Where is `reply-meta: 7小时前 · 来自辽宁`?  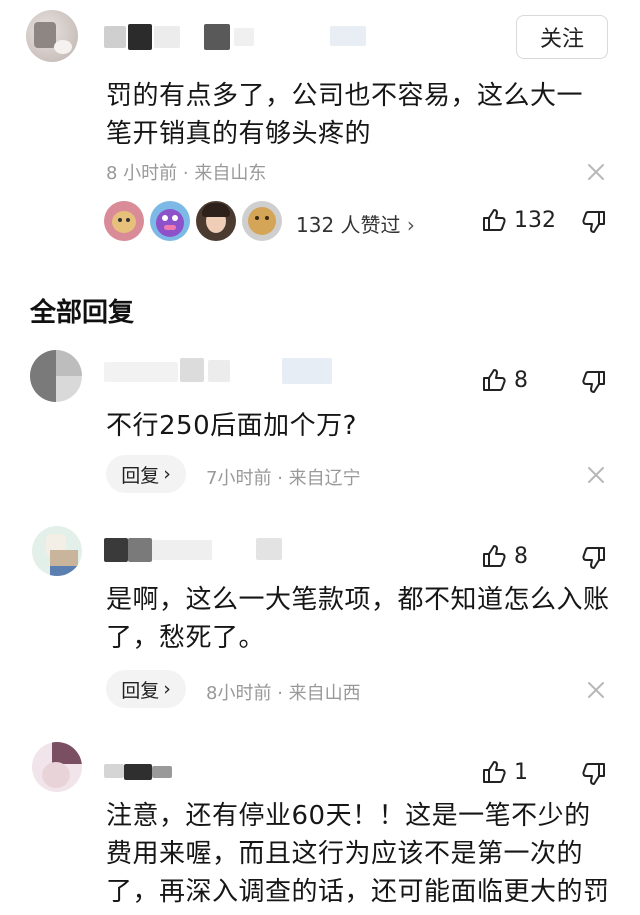
reply-meta: 7小时前 · 来自辽宁 is located at coordinates (283, 477).